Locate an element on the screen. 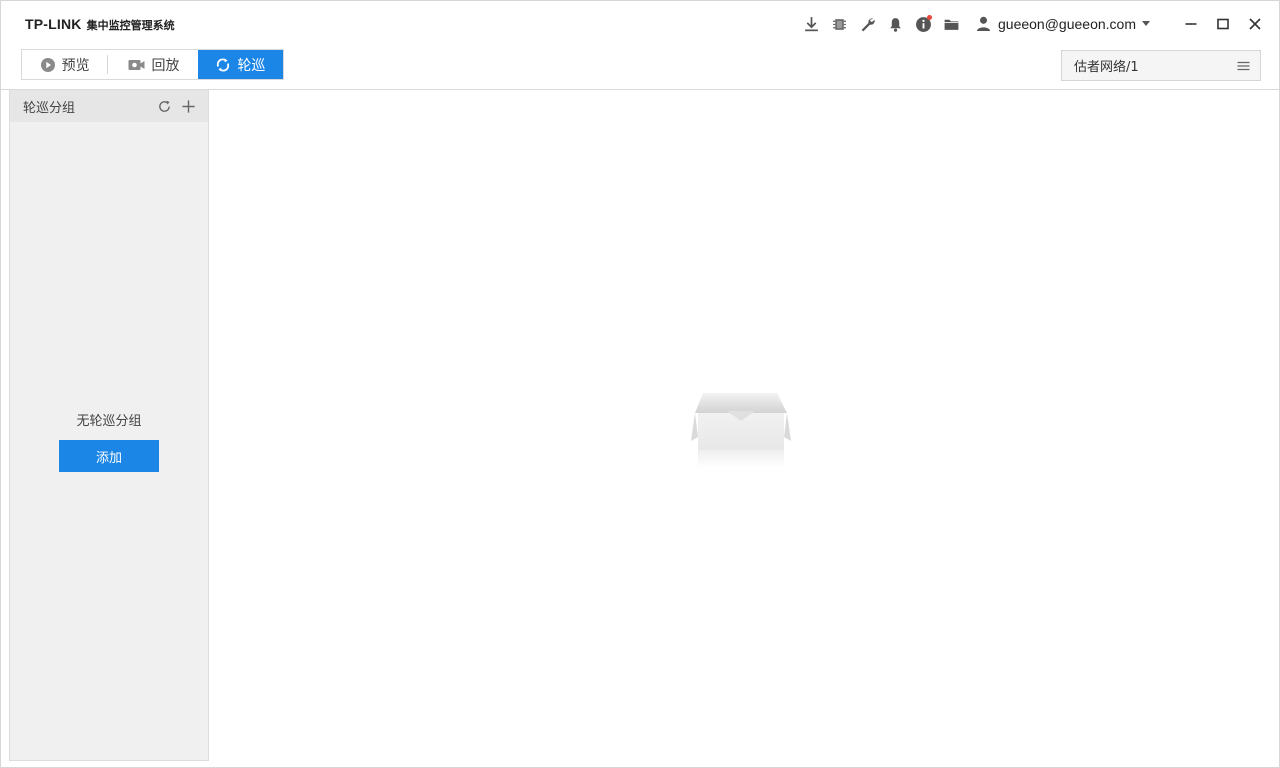  plus-icon is located at coordinates (188, 106).